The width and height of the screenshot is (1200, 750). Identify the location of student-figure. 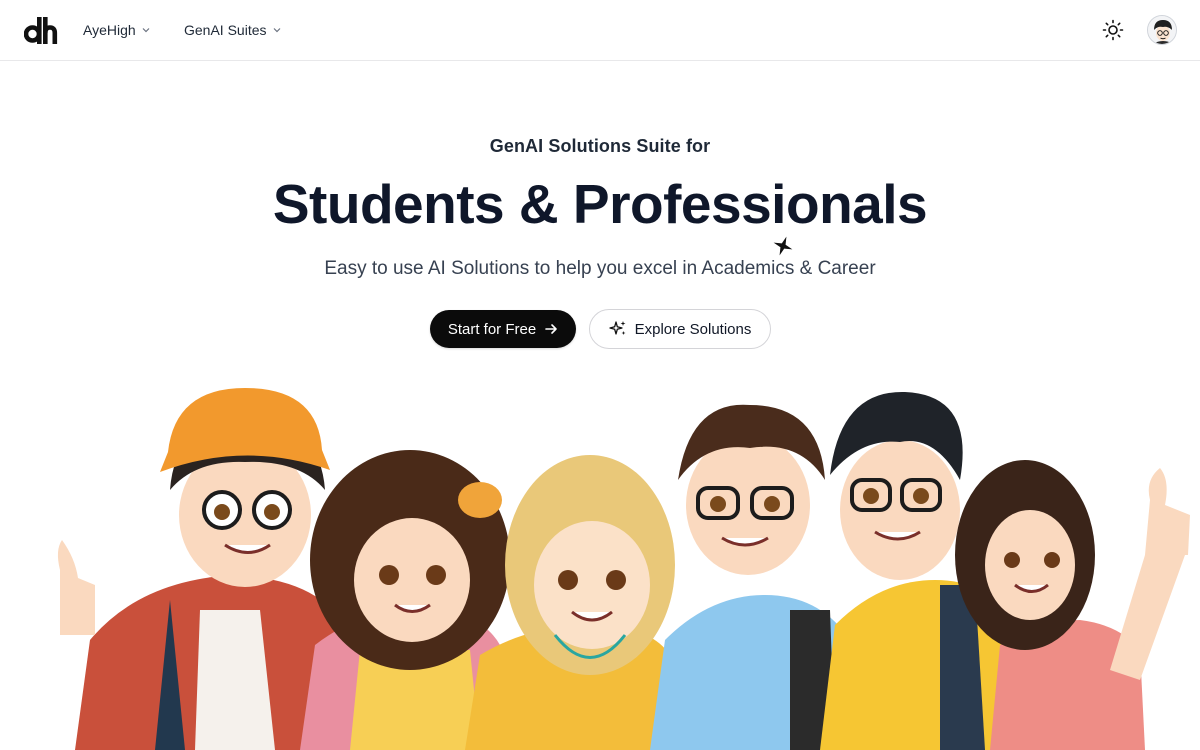
(752, 577).